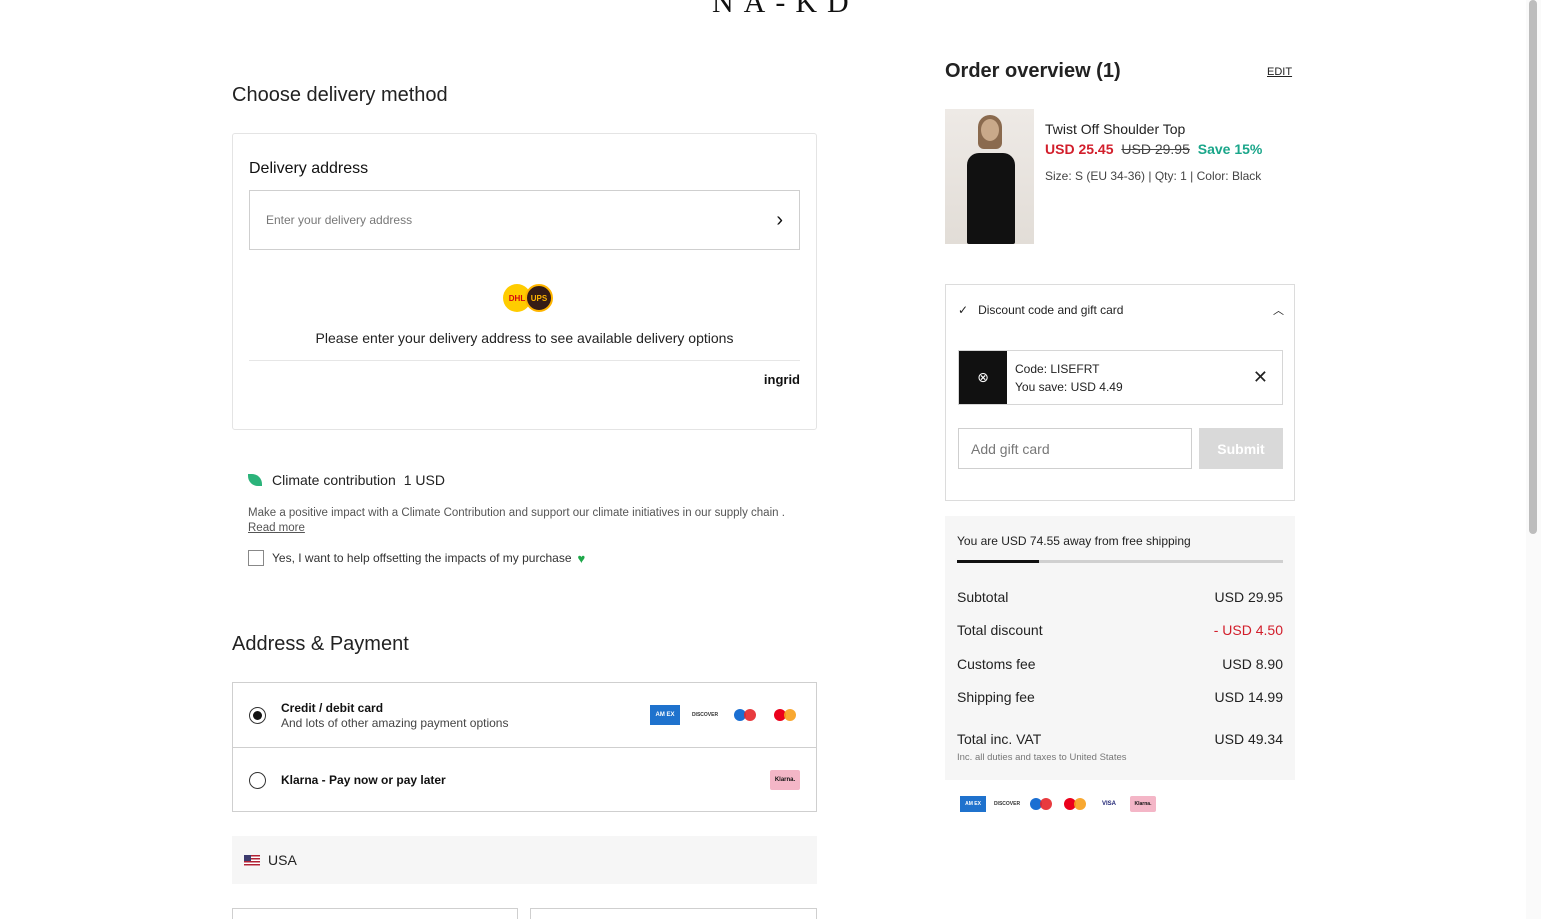 The width and height of the screenshot is (1541, 919). Describe the element at coordinates (524, 360) in the screenshot. I see `divider` at that location.